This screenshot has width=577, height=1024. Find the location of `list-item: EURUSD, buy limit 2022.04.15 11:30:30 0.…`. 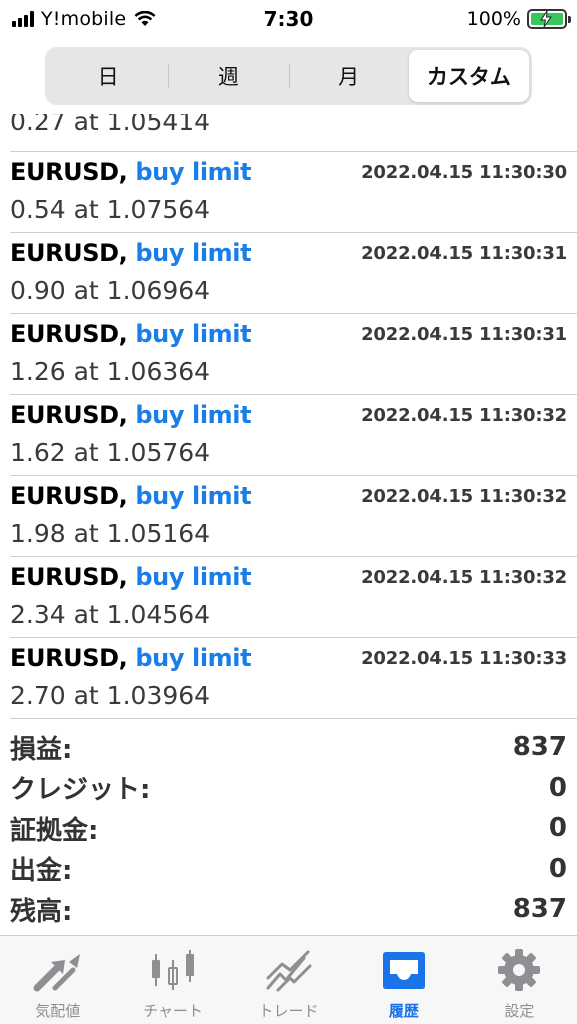

list-item: EURUSD, buy limit 2022.04.15 11:30:30 0.… is located at coordinates (293, 192).